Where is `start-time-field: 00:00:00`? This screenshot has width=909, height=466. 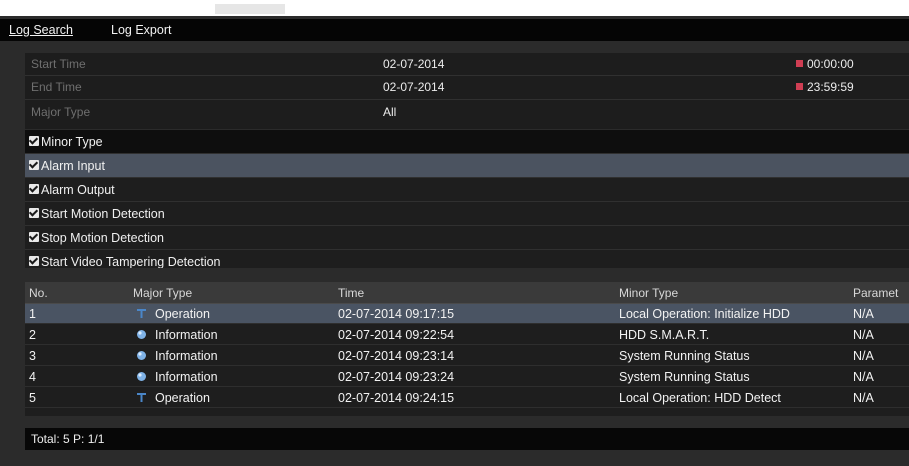
start-time-field: 00:00:00 is located at coordinates (830, 64).